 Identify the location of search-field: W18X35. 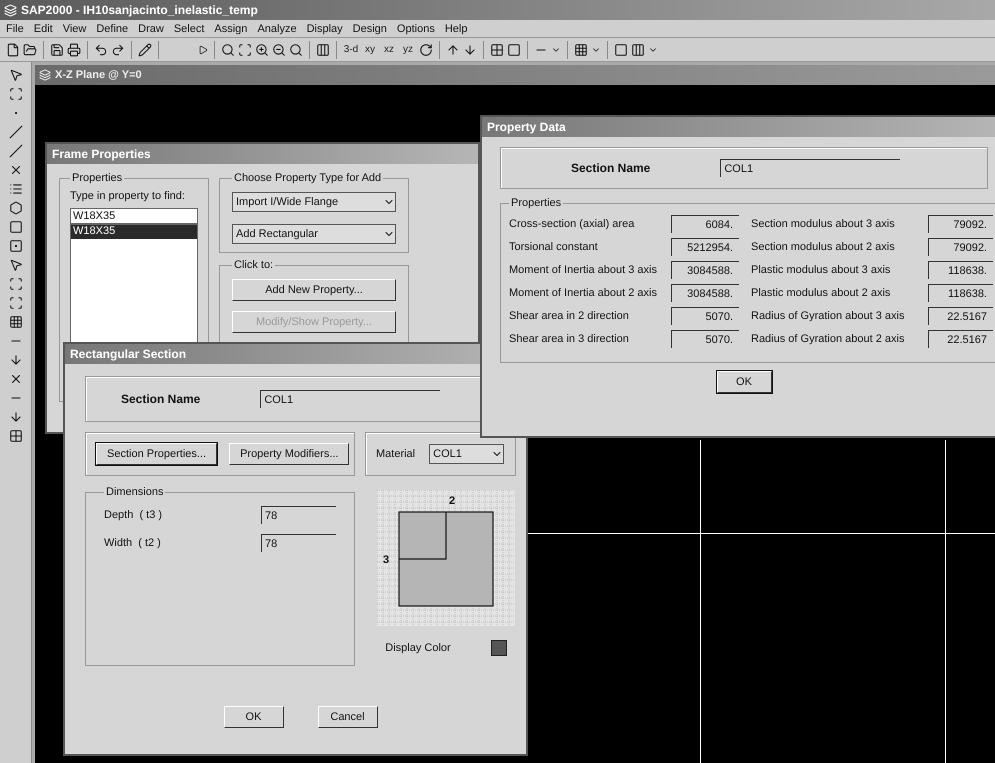
(134, 216).